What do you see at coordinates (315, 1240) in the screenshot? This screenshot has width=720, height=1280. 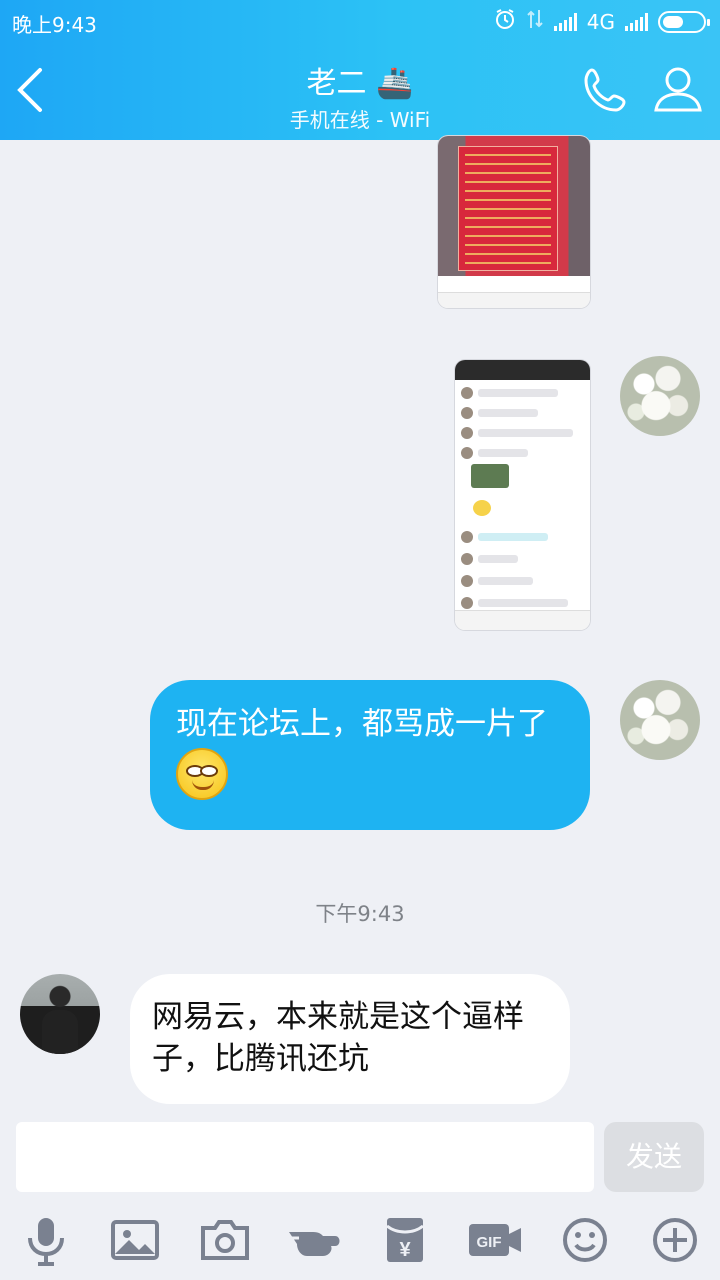 I see `poke-hand-icon` at bounding box center [315, 1240].